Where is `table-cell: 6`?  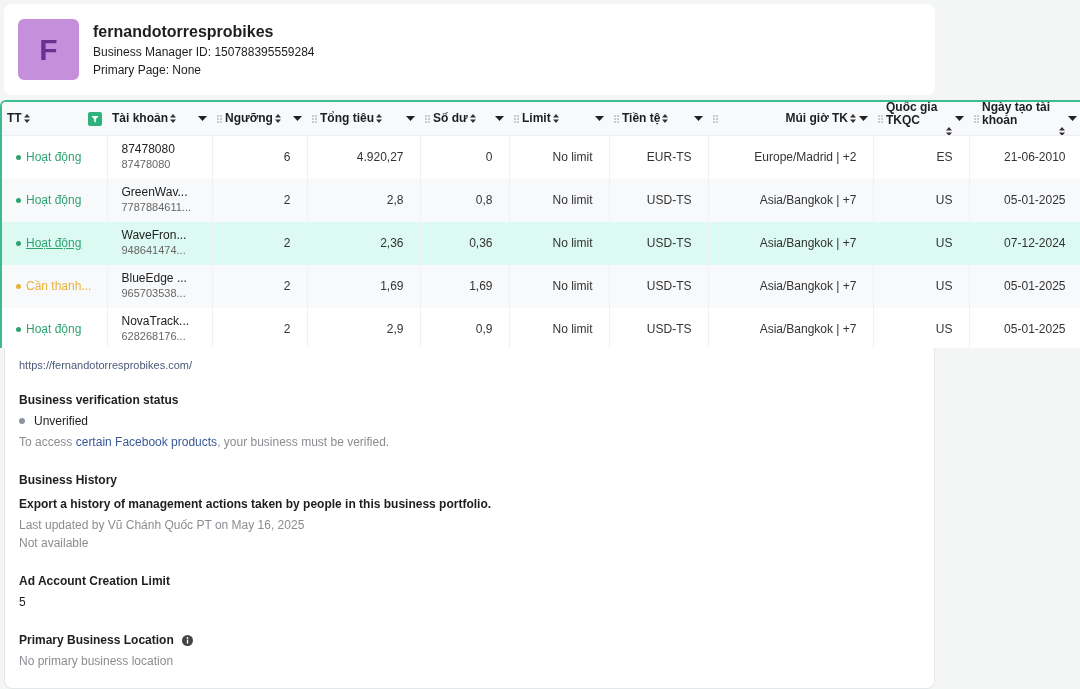 table-cell: 6 is located at coordinates (287, 157).